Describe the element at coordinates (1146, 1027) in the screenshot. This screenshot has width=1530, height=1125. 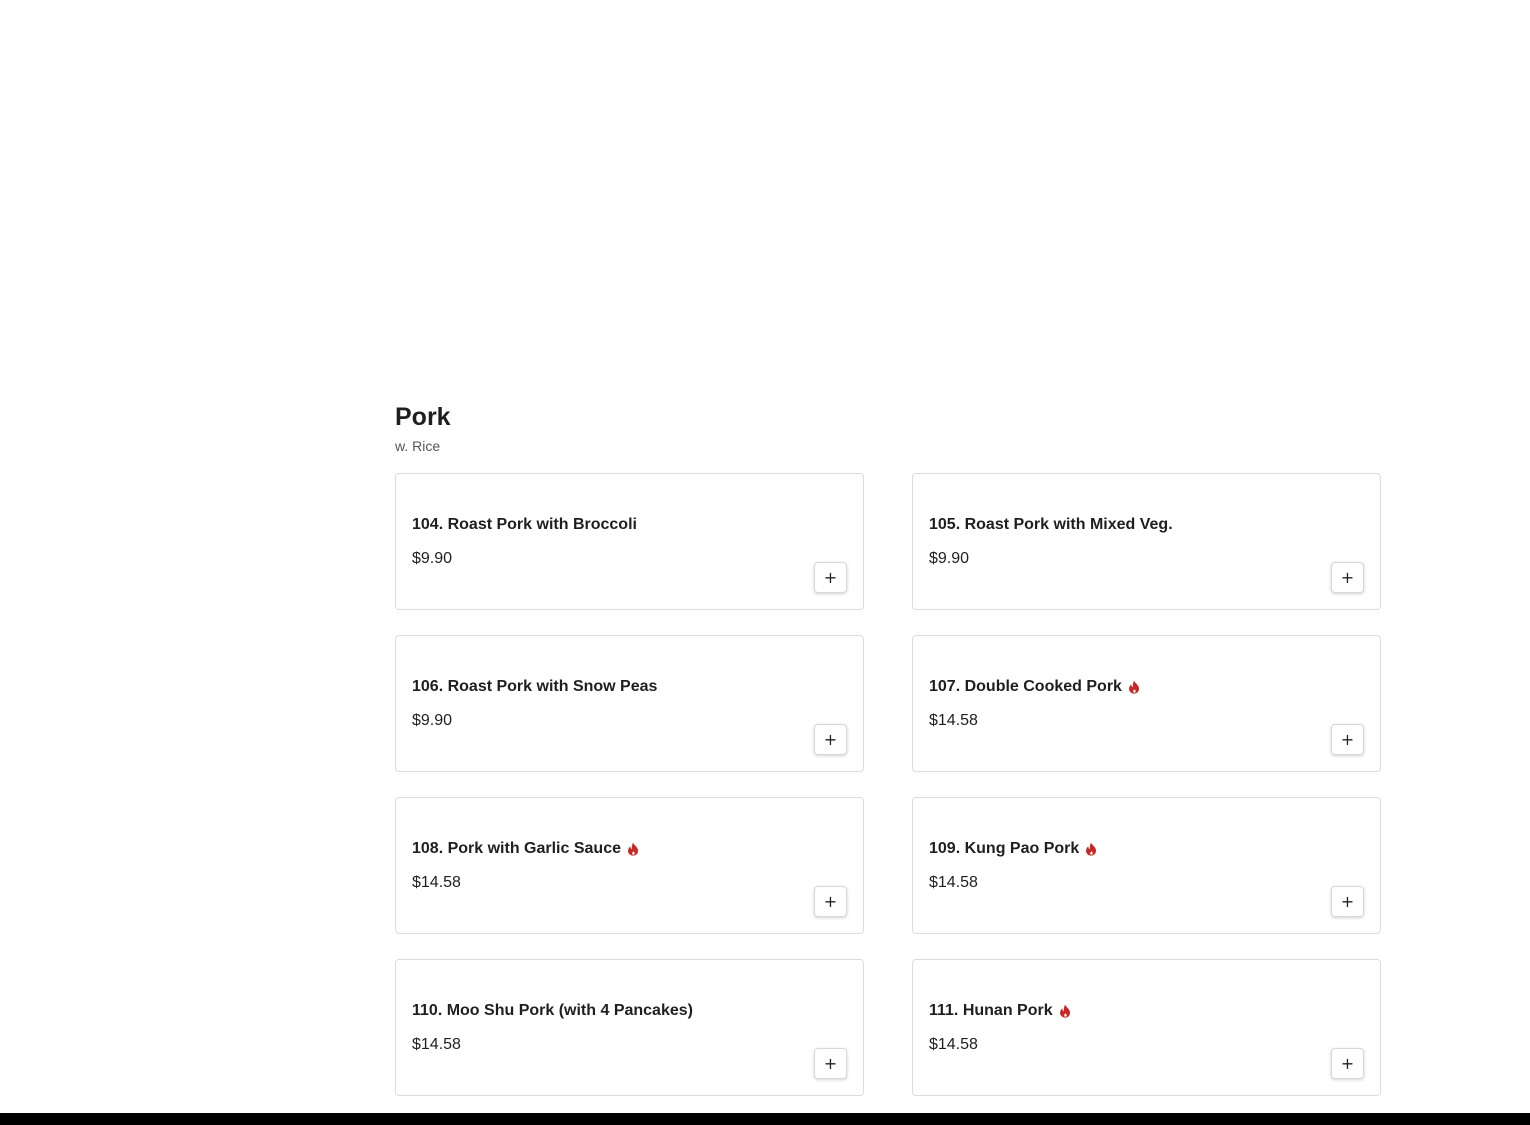
I see `menu-item-card: 111. Hunan Pork $14.58 +` at that location.